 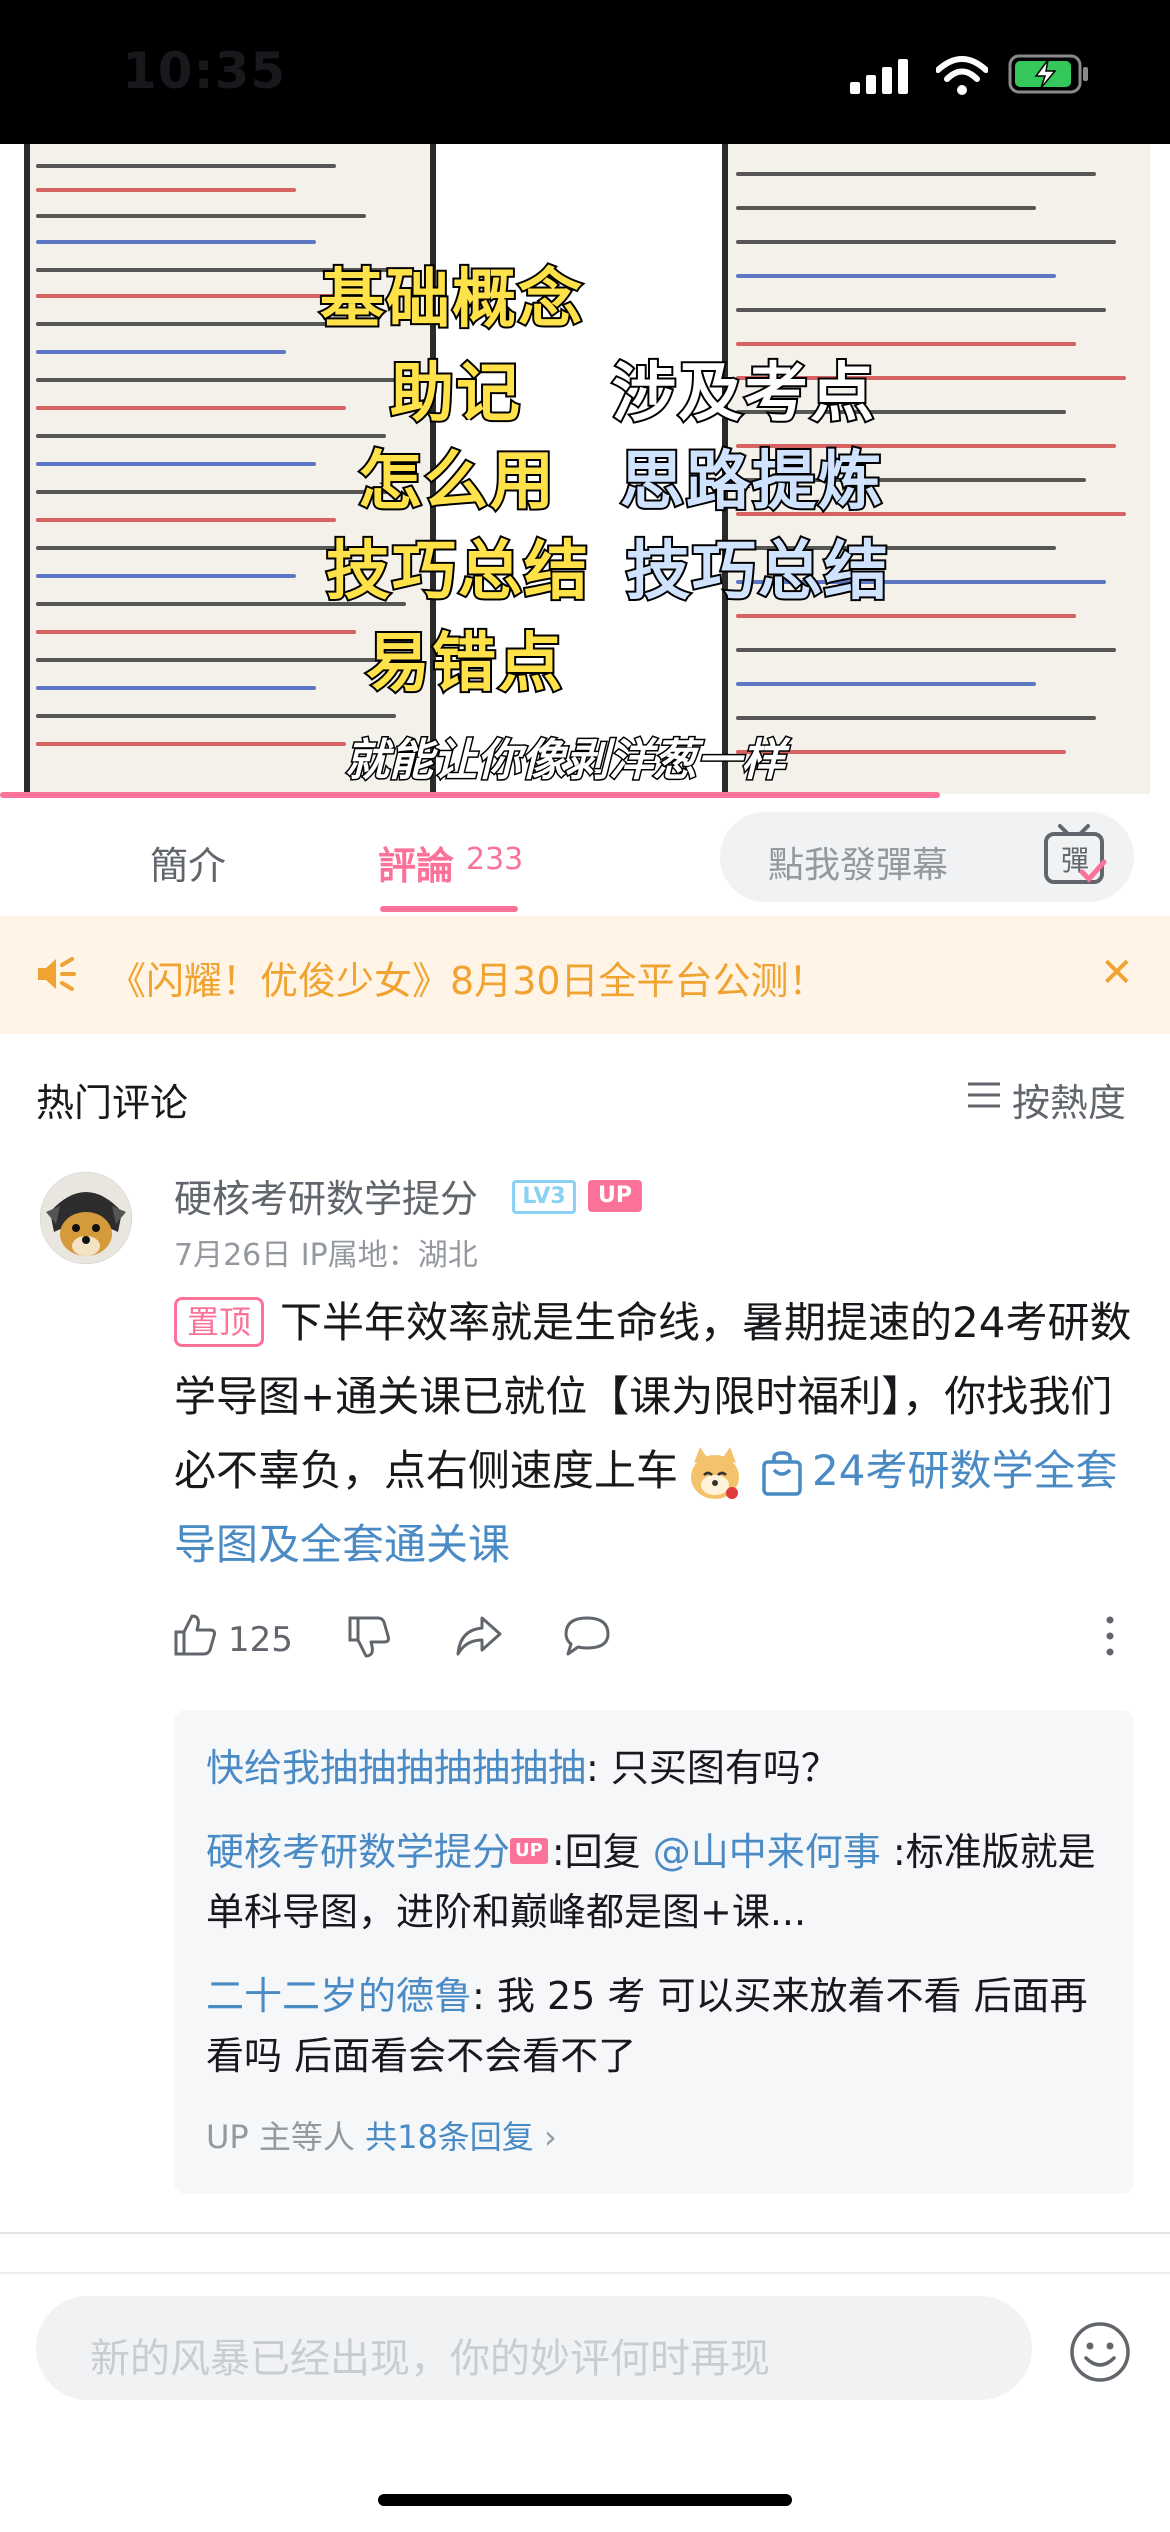 What do you see at coordinates (455, 394) in the screenshot?
I see `overlay-text: 助记` at bounding box center [455, 394].